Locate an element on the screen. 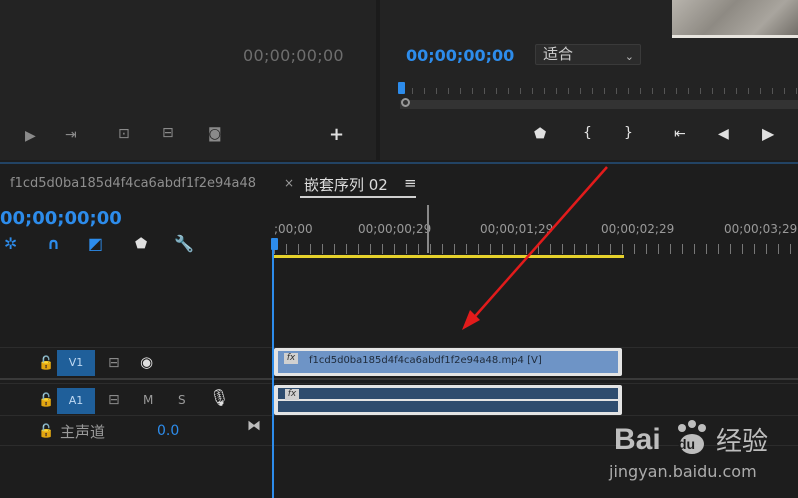 The width and height of the screenshot is (798, 498). svg-text: Bai is located at coordinates (637, 439).